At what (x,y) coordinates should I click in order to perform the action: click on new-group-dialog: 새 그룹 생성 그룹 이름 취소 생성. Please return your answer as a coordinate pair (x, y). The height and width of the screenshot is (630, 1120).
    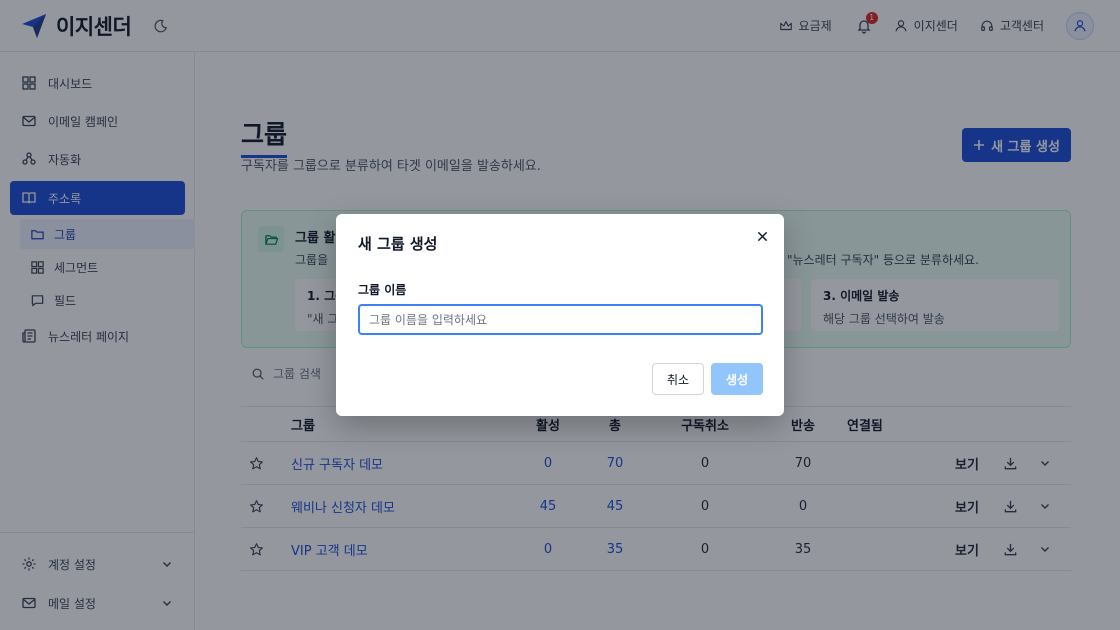
    Looking at the image, I should click on (560, 315).